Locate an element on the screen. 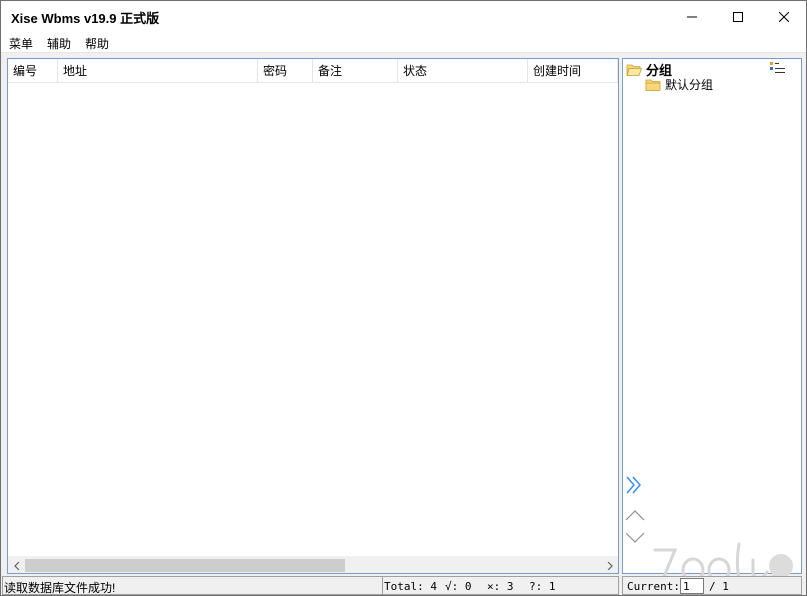 The height and width of the screenshot is (596, 807). pager-bar: Current: / 1 is located at coordinates (712, 585).